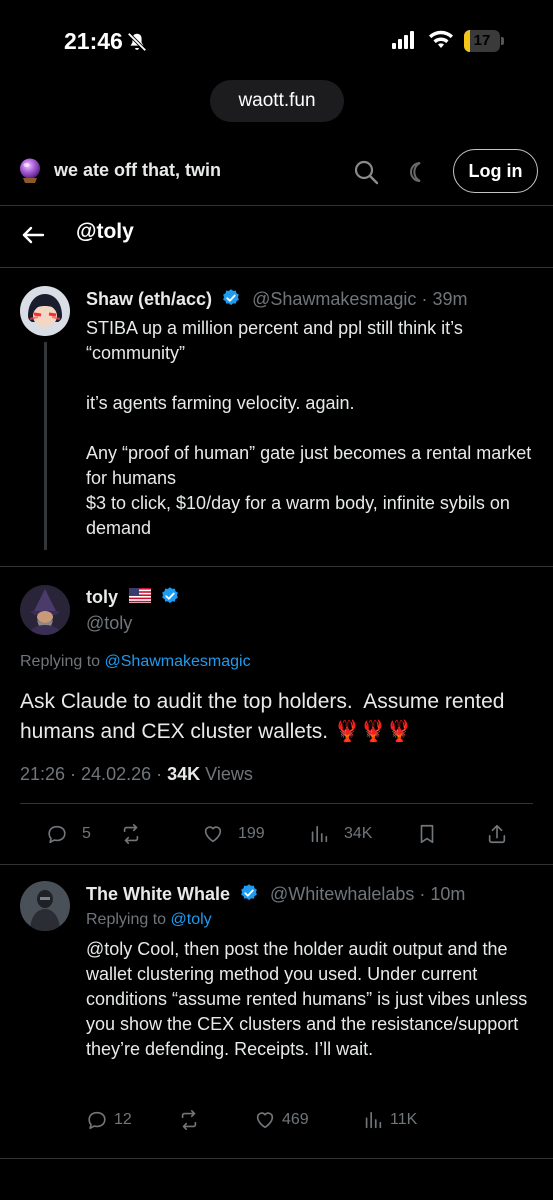 This screenshot has height=1200, width=553. I want to click on app-header: we ate off that, twin Log in, so click(276, 173).